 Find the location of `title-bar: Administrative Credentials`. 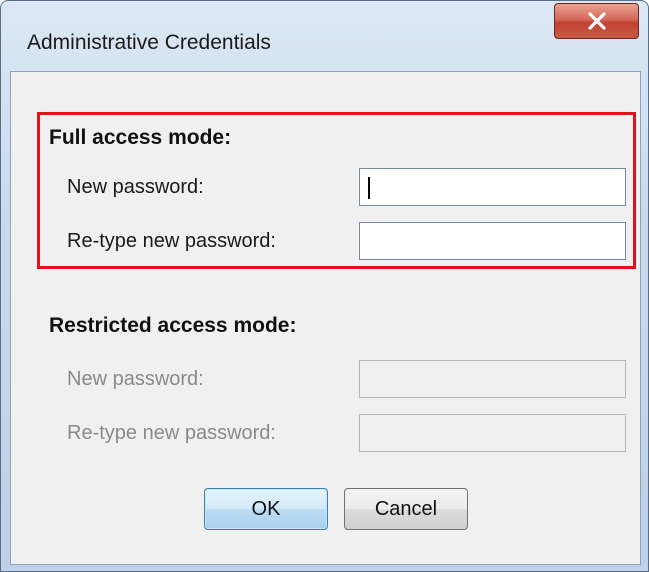

title-bar: Administrative Credentials is located at coordinates (324, 36).